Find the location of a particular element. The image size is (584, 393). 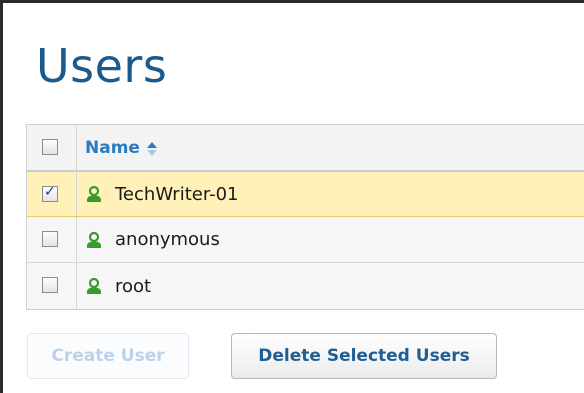

table-header-row: Name is located at coordinates (305, 148).